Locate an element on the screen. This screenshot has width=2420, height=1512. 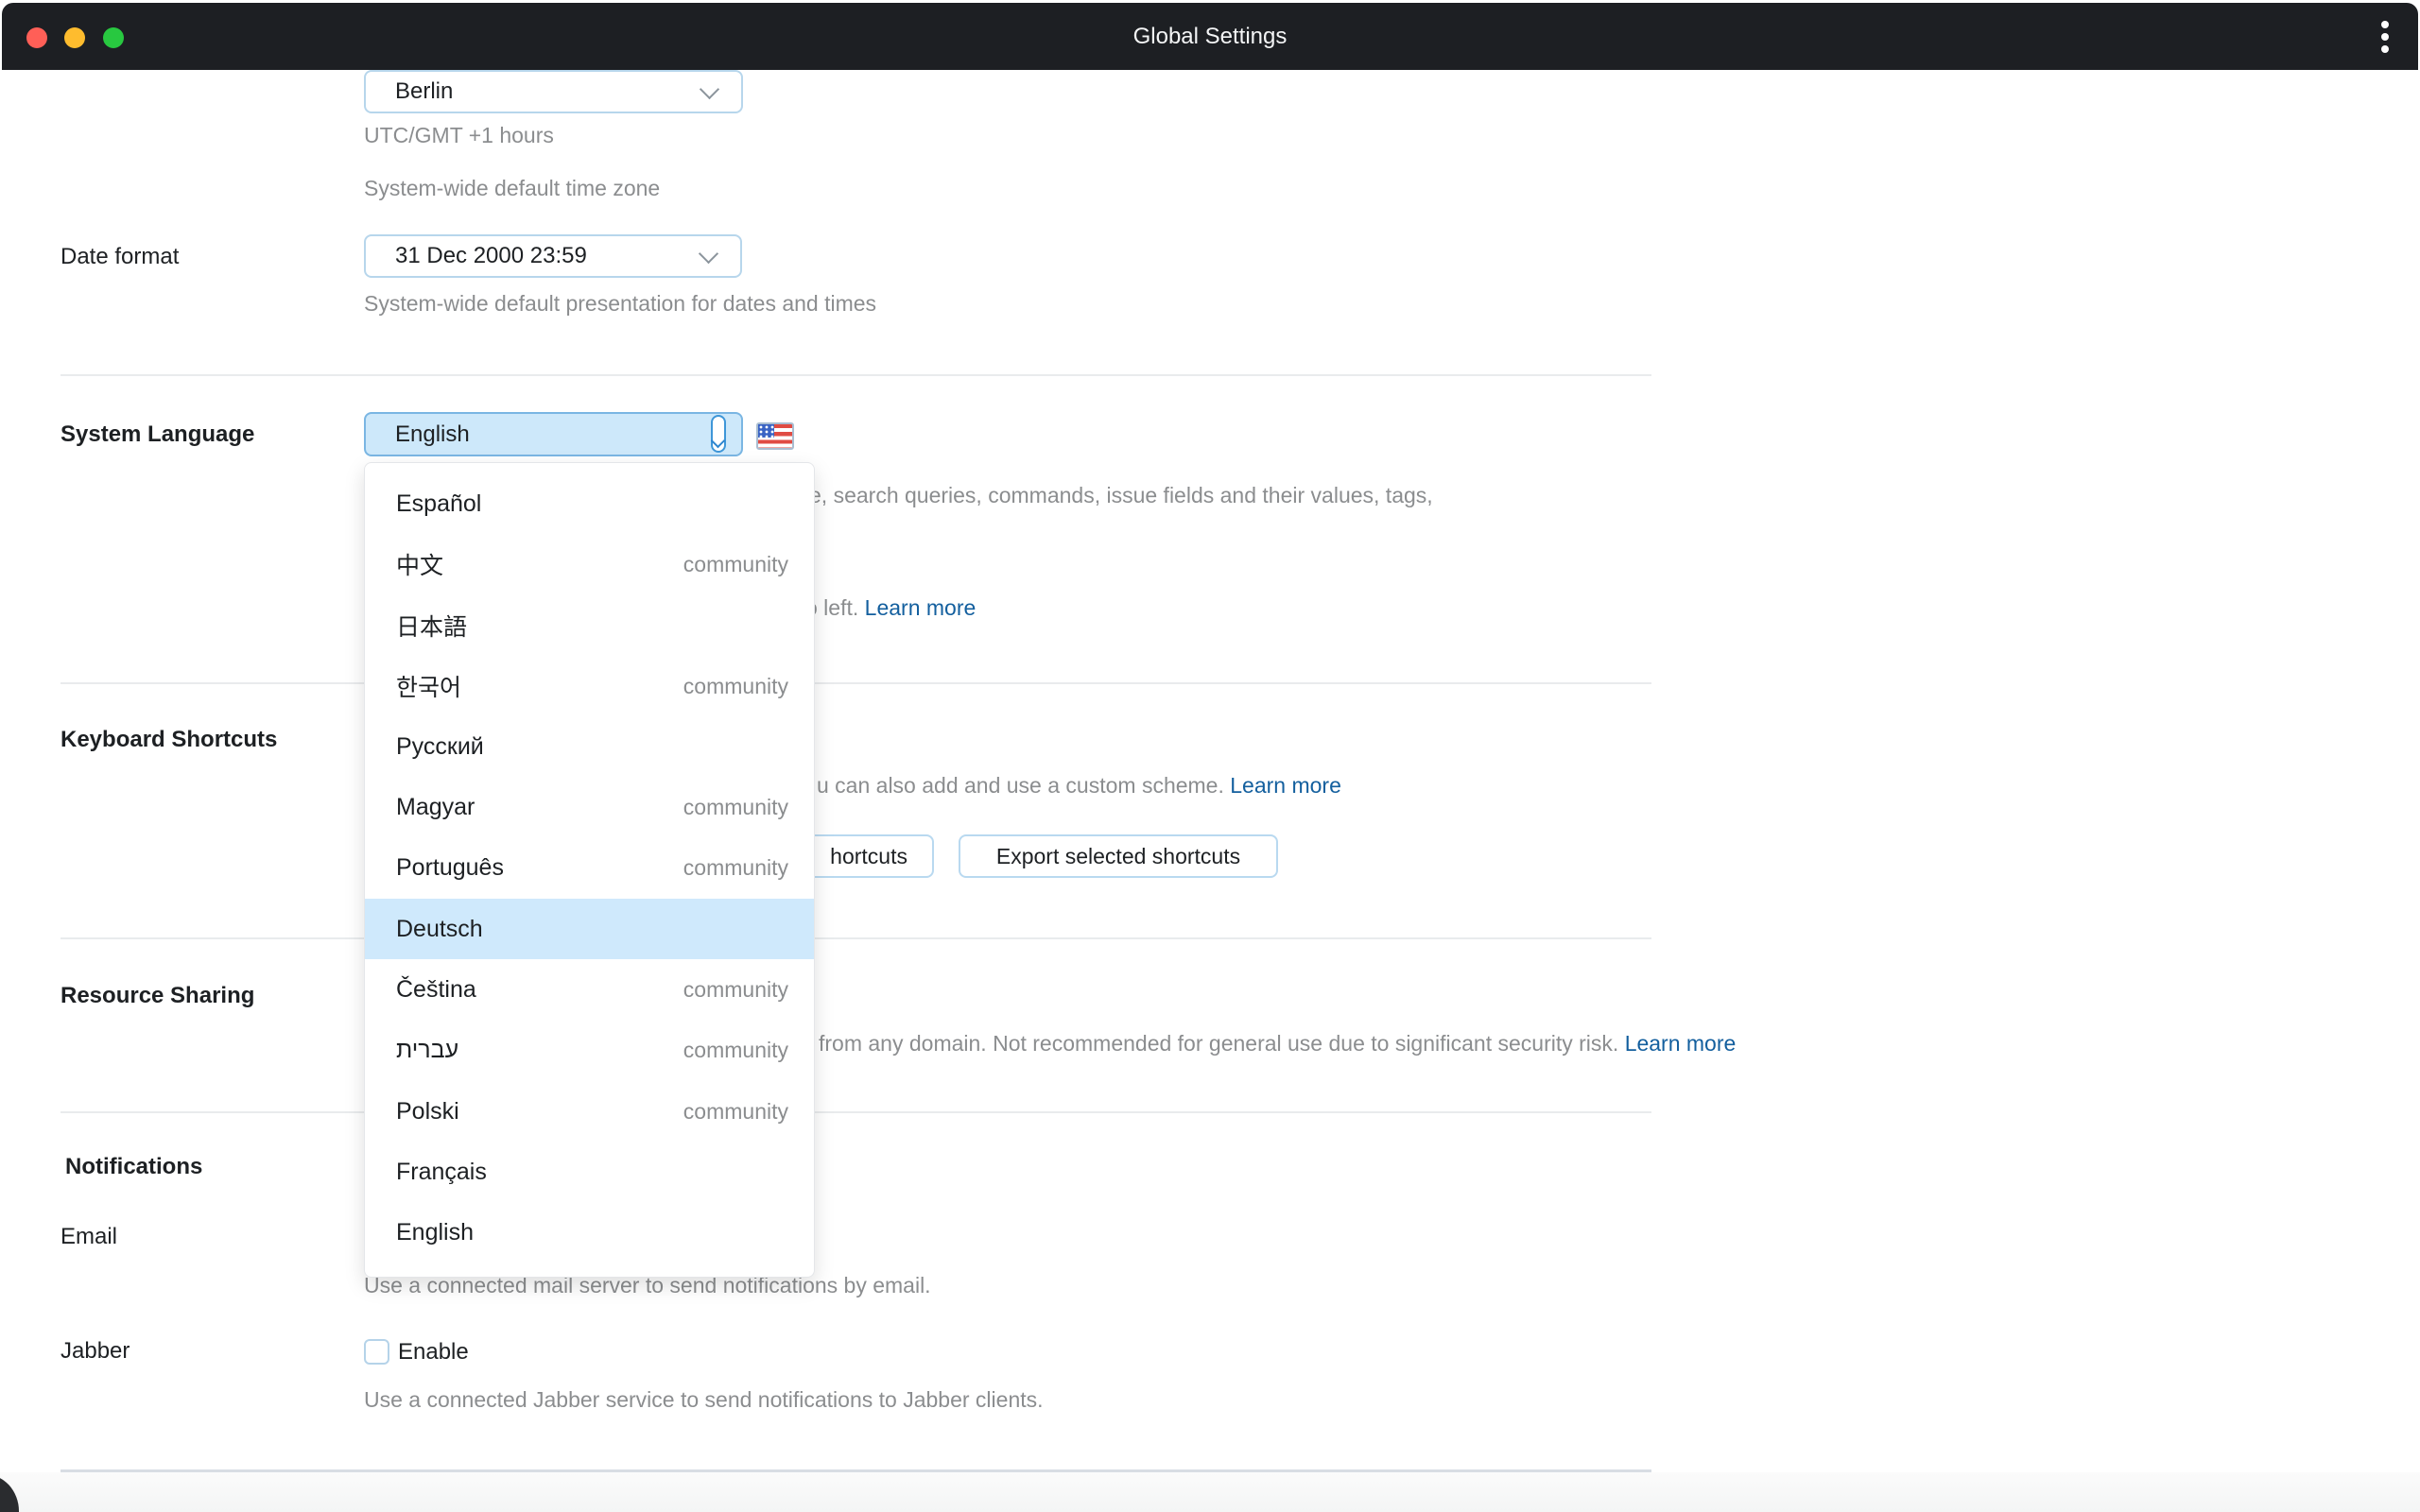
language-option: Português community is located at coordinates (589, 868).